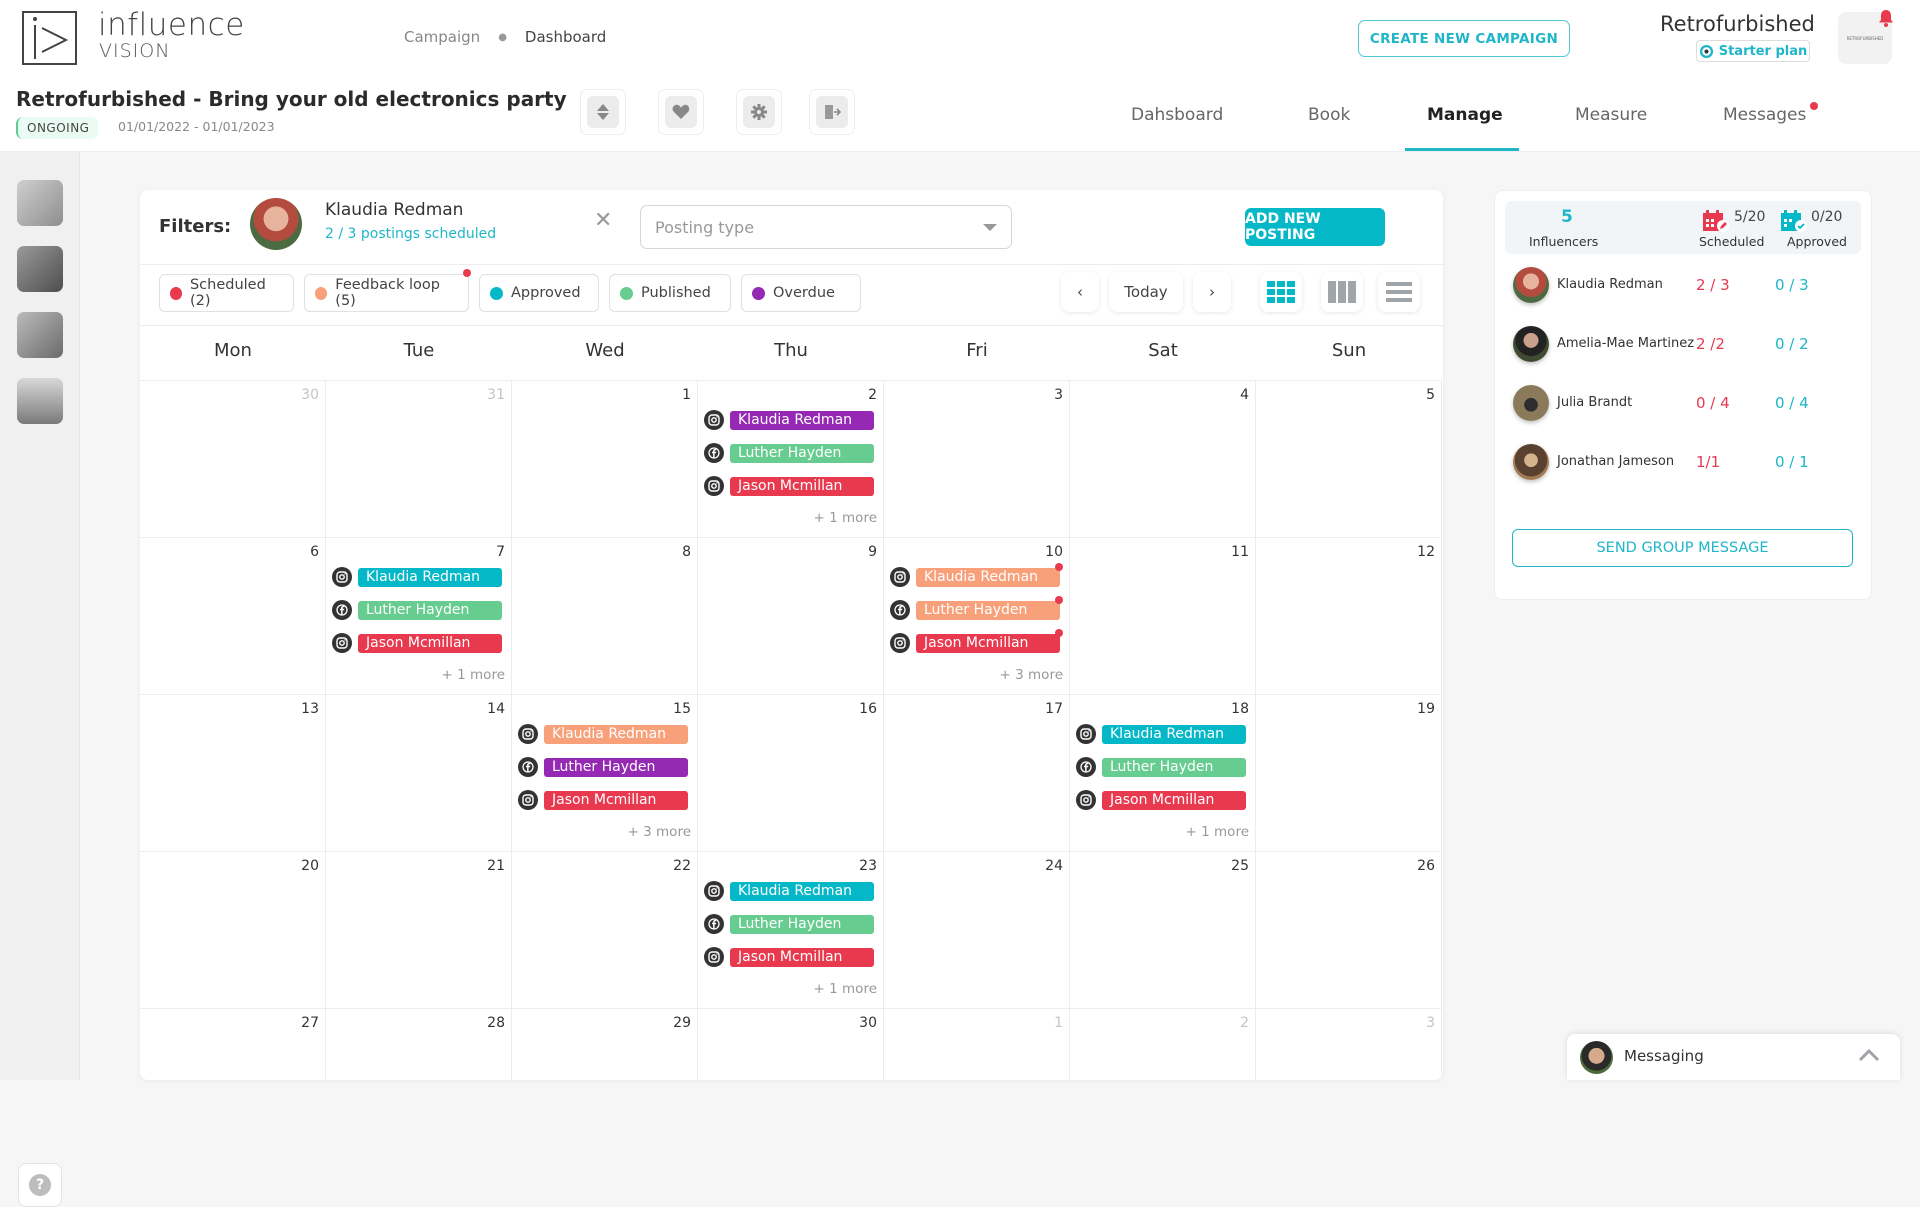 This screenshot has width=1920, height=1207. I want to click on calendar-day-cell: 27, so click(233, 1044).